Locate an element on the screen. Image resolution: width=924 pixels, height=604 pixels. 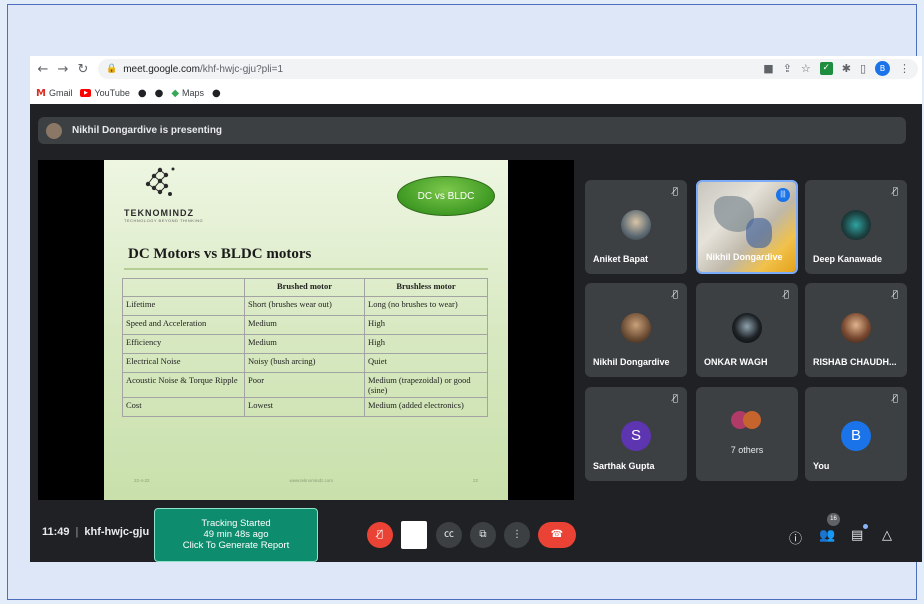
table-cell: Lowest is located at coordinates (304, 407).